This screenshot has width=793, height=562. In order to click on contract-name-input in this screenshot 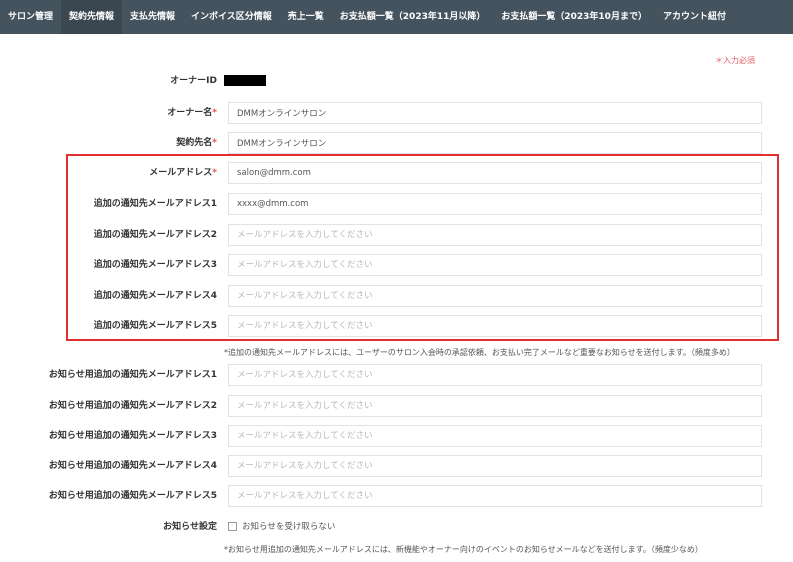, I will do `click(495, 143)`.